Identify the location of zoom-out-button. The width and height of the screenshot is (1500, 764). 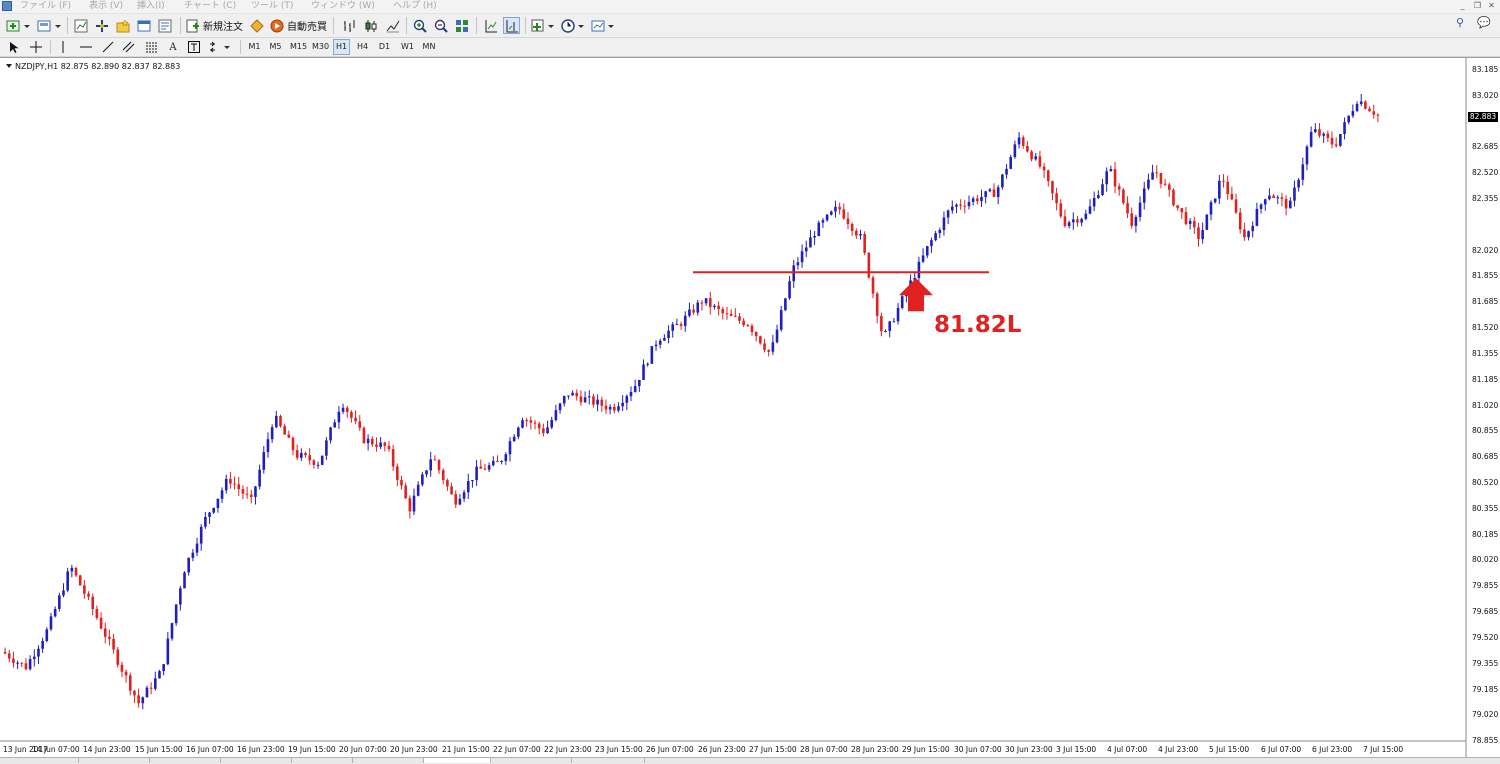
(440, 25).